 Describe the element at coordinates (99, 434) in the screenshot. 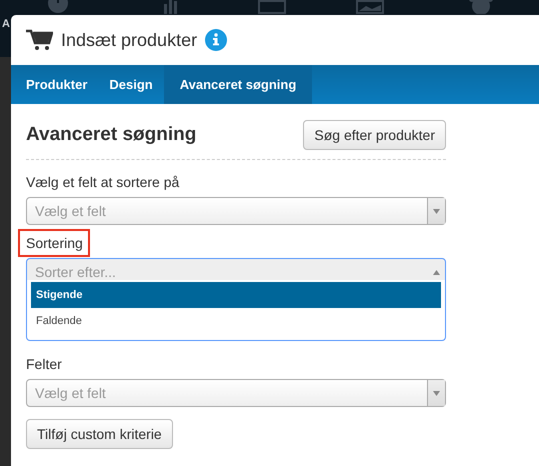

I see `add-criteria-button: Tilføj custom kriterie` at that location.